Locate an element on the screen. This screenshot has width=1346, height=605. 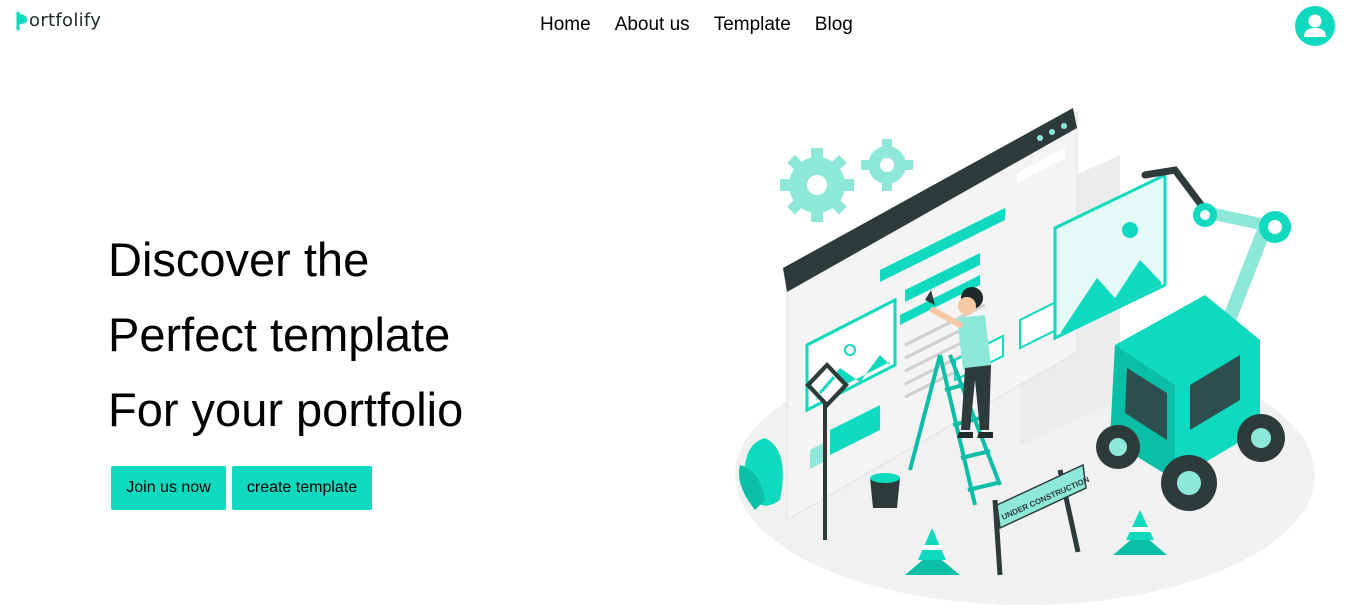
hero-line-2: Perfect template is located at coordinates (279, 334).